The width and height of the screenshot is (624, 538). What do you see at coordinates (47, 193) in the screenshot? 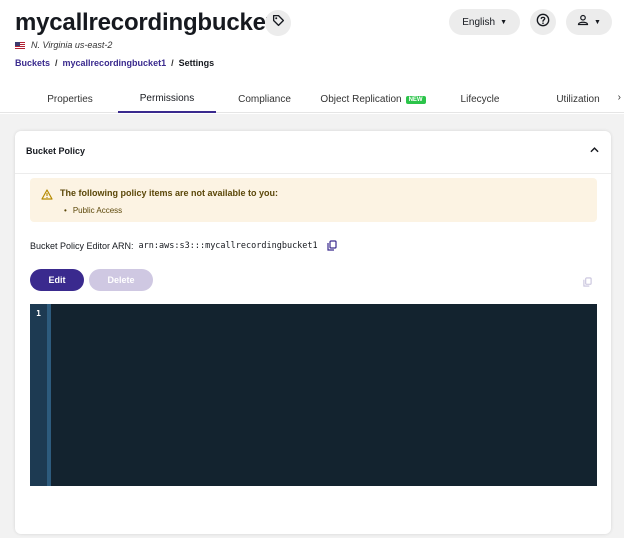
I see `warning-icon` at bounding box center [47, 193].